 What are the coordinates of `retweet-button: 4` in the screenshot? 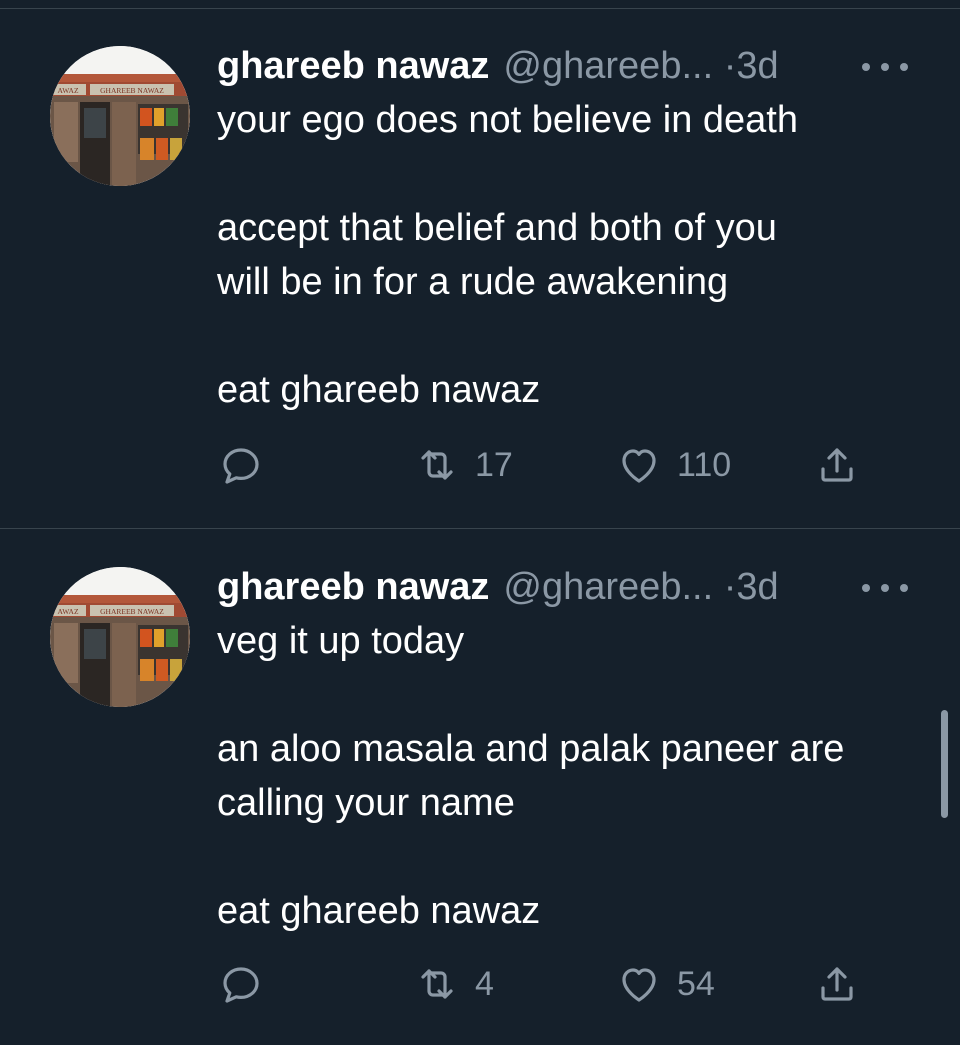 It's located at (453, 984).